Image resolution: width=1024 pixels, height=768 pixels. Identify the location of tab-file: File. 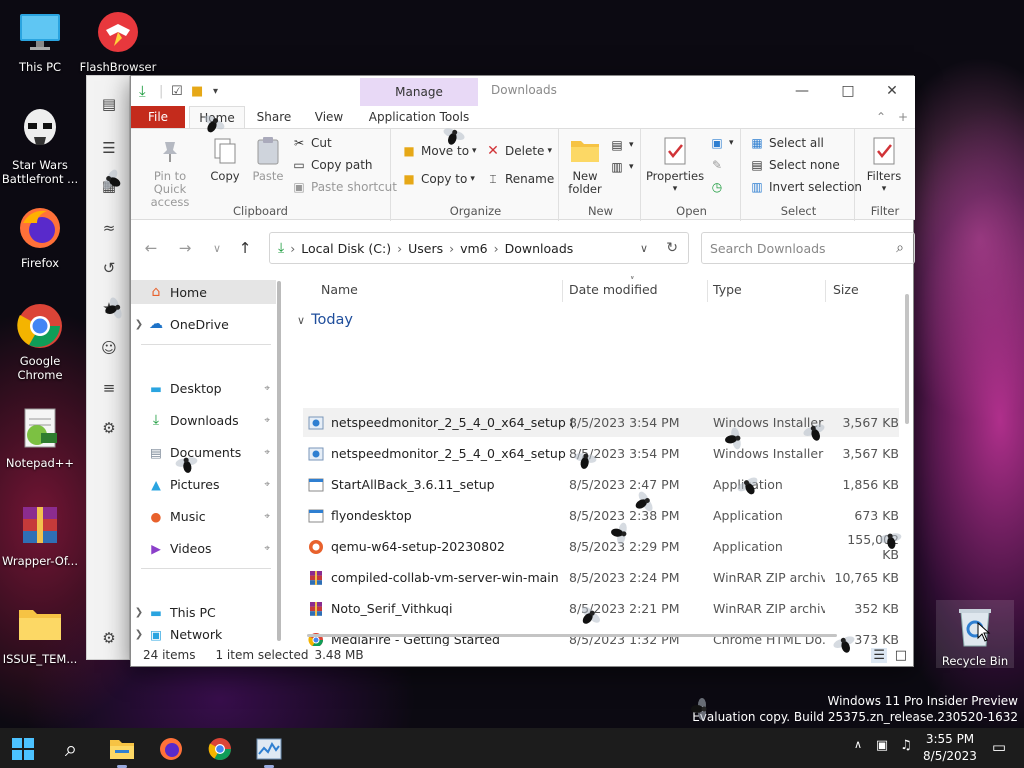
(158, 117).